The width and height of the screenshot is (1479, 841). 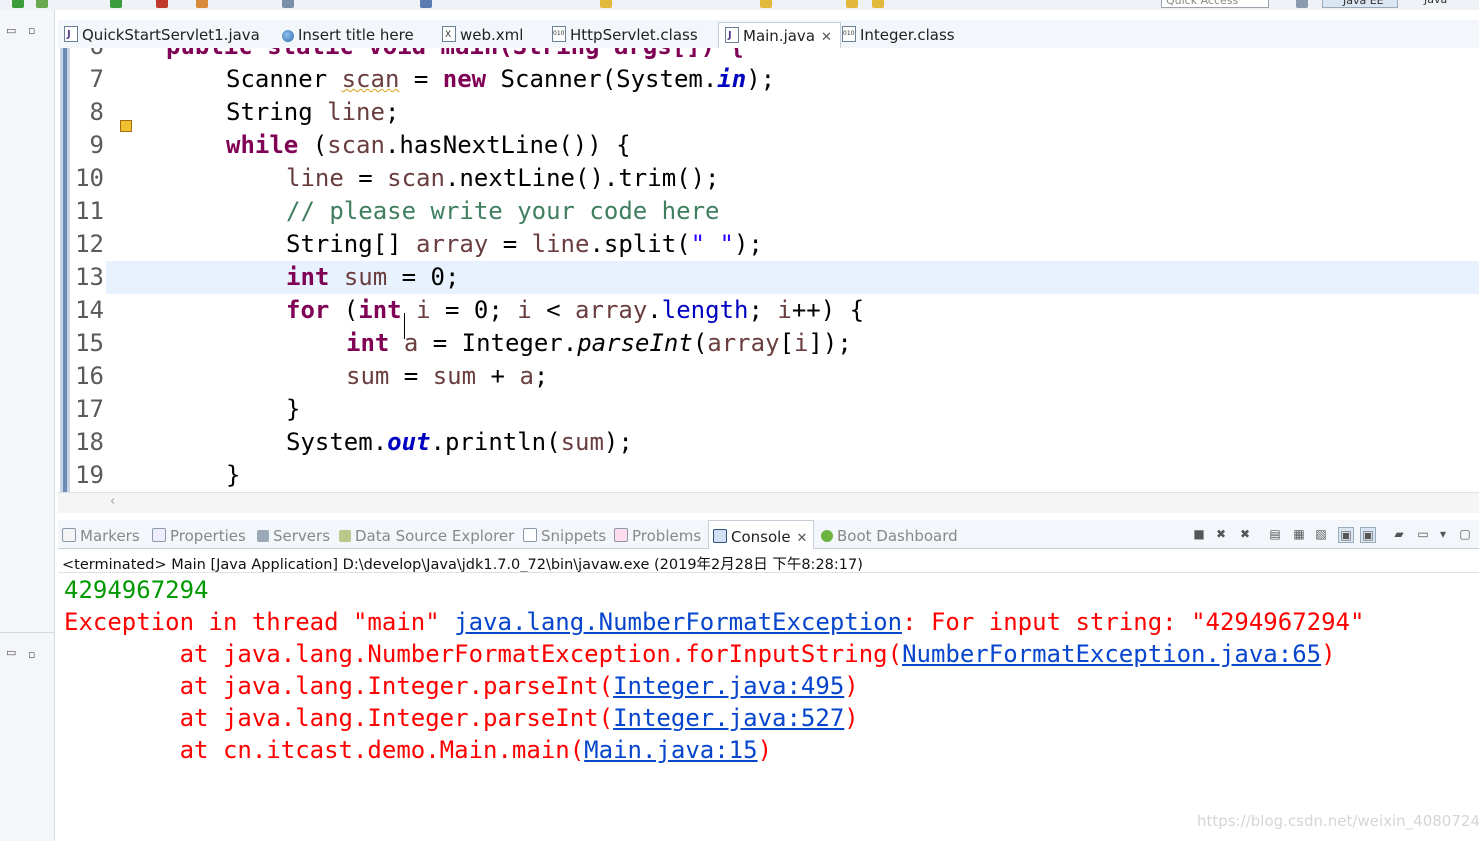 I want to click on tab-label: Properties, so click(x=208, y=536).